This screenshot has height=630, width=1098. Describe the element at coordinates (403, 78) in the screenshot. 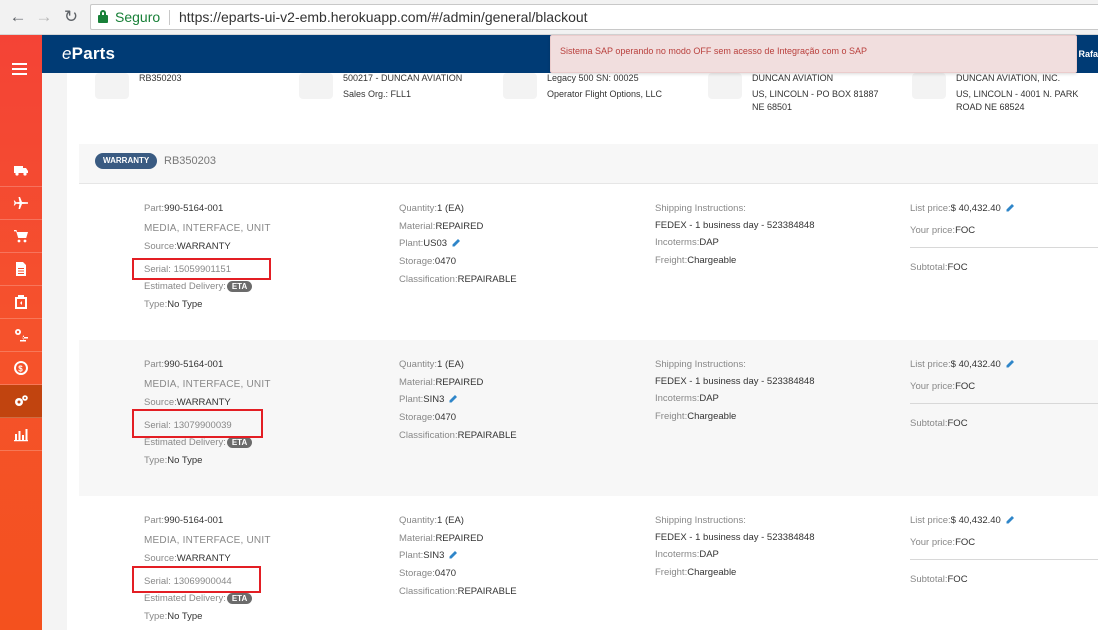

I see `summary-customer: 500217 - DUNCAN AVIATION` at that location.